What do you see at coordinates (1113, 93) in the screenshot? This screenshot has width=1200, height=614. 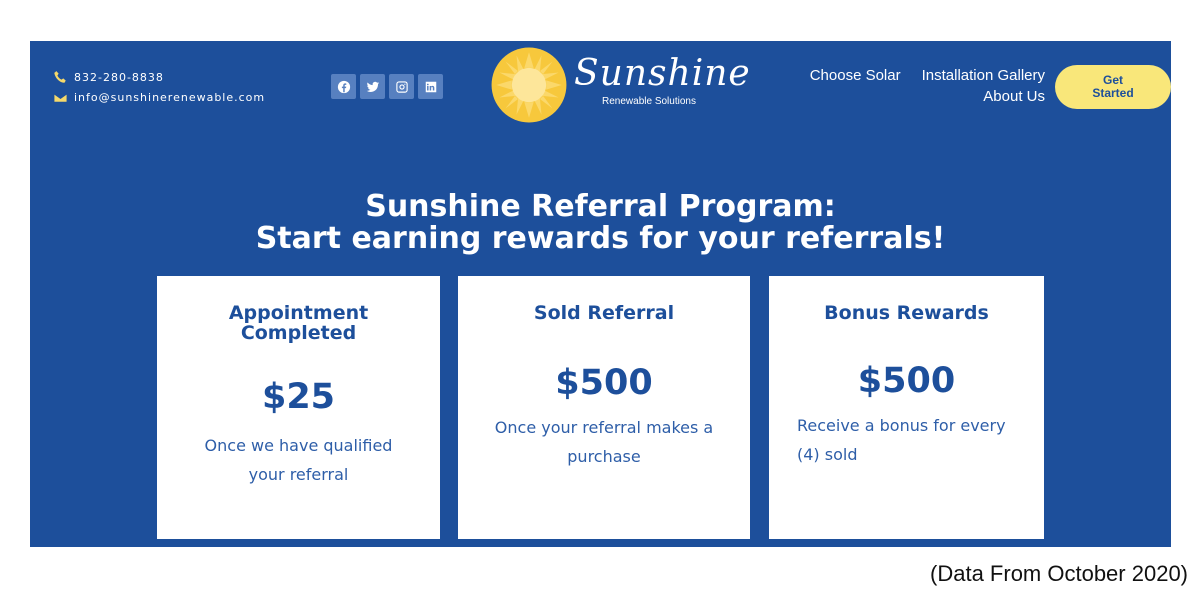 I see `cta-line-2: Started` at bounding box center [1113, 93].